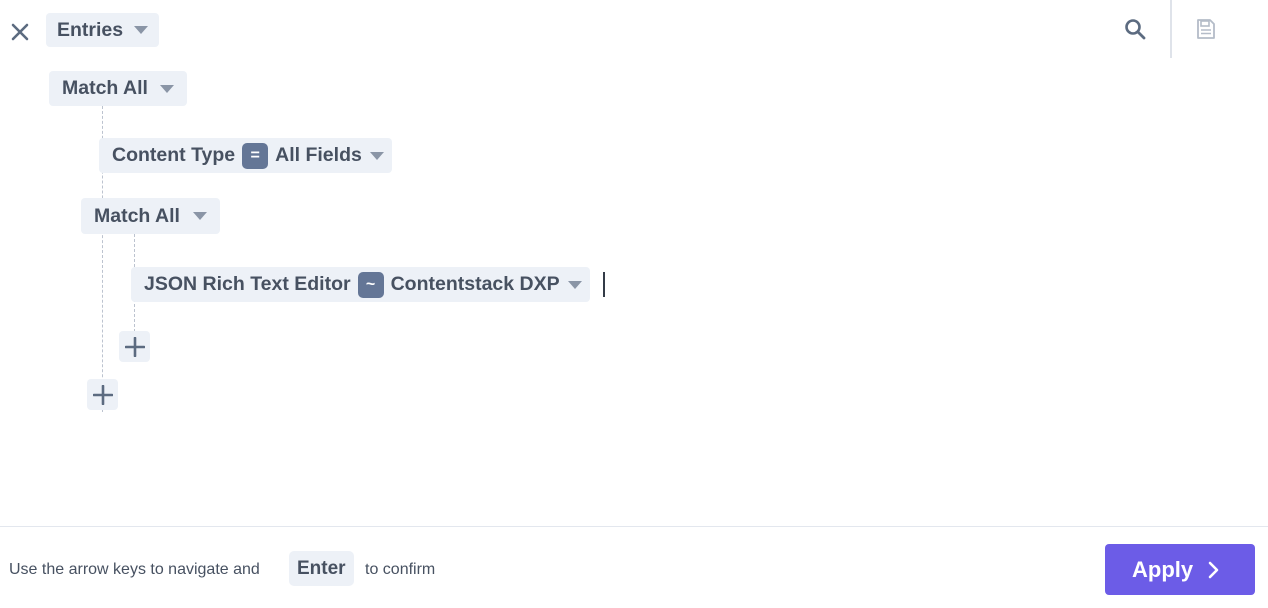 This screenshot has width=1268, height=608. I want to click on enter-key-badge: Enter, so click(321, 568).